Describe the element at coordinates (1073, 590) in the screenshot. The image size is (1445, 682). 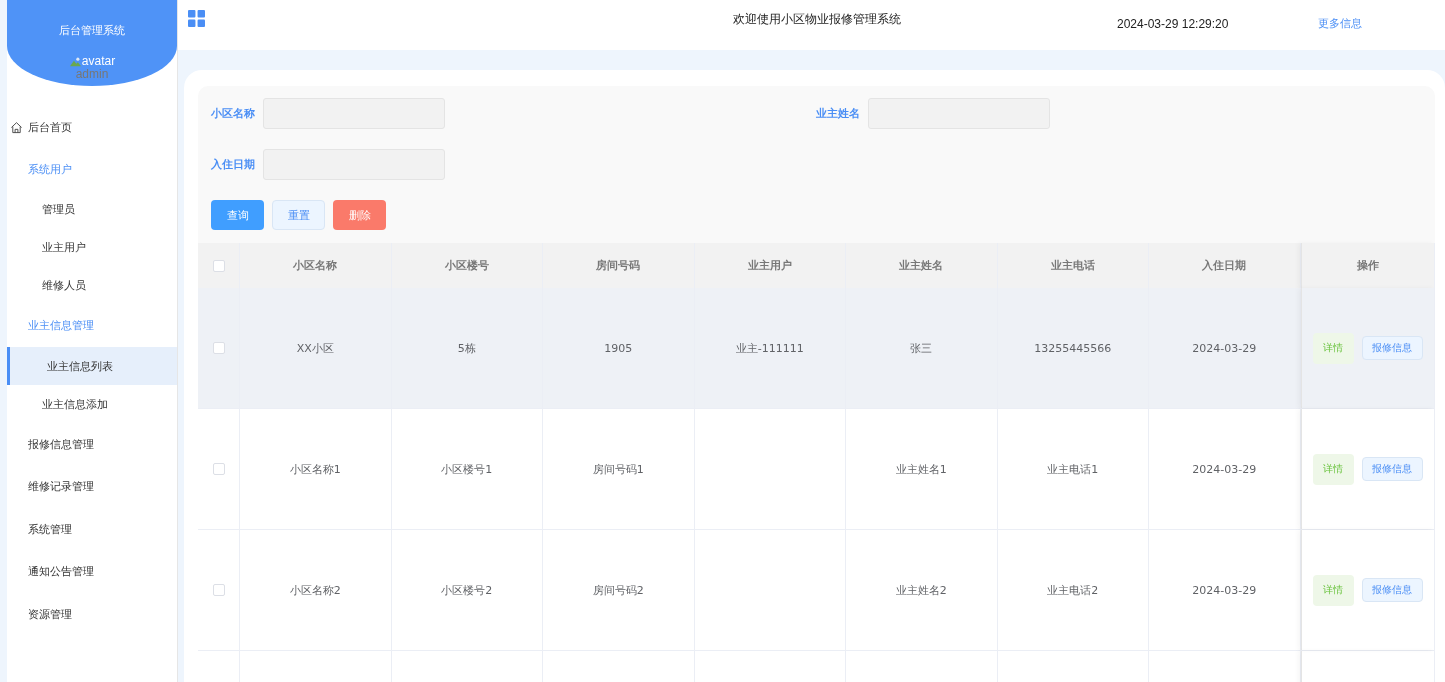
I see `table-cell: 业主电话2` at that location.